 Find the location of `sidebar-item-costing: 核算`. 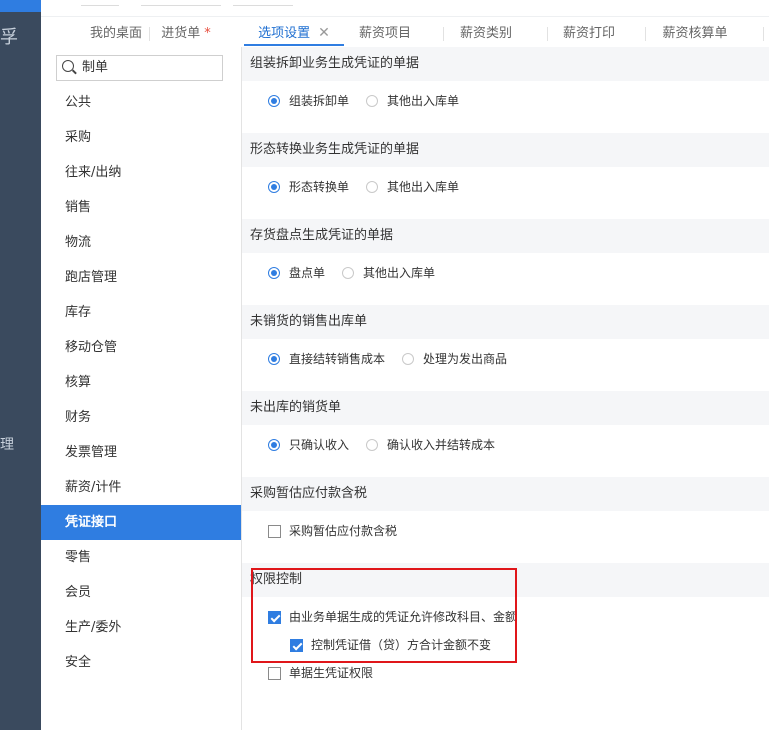

sidebar-item-costing: 核算 is located at coordinates (141, 382).